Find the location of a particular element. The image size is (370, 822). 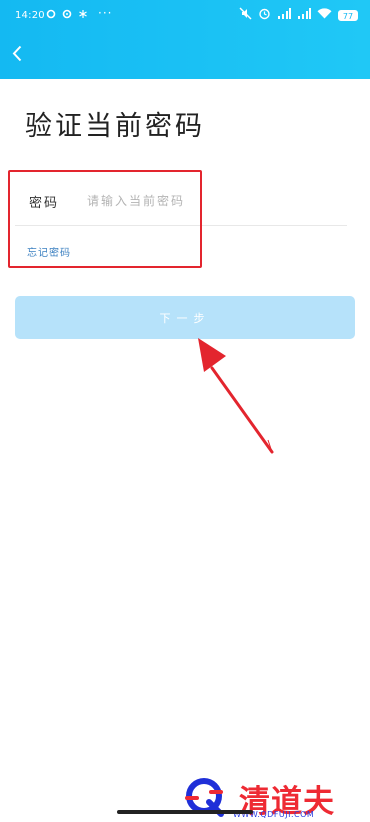

asterisk-notification-icon is located at coordinates (83, 14).